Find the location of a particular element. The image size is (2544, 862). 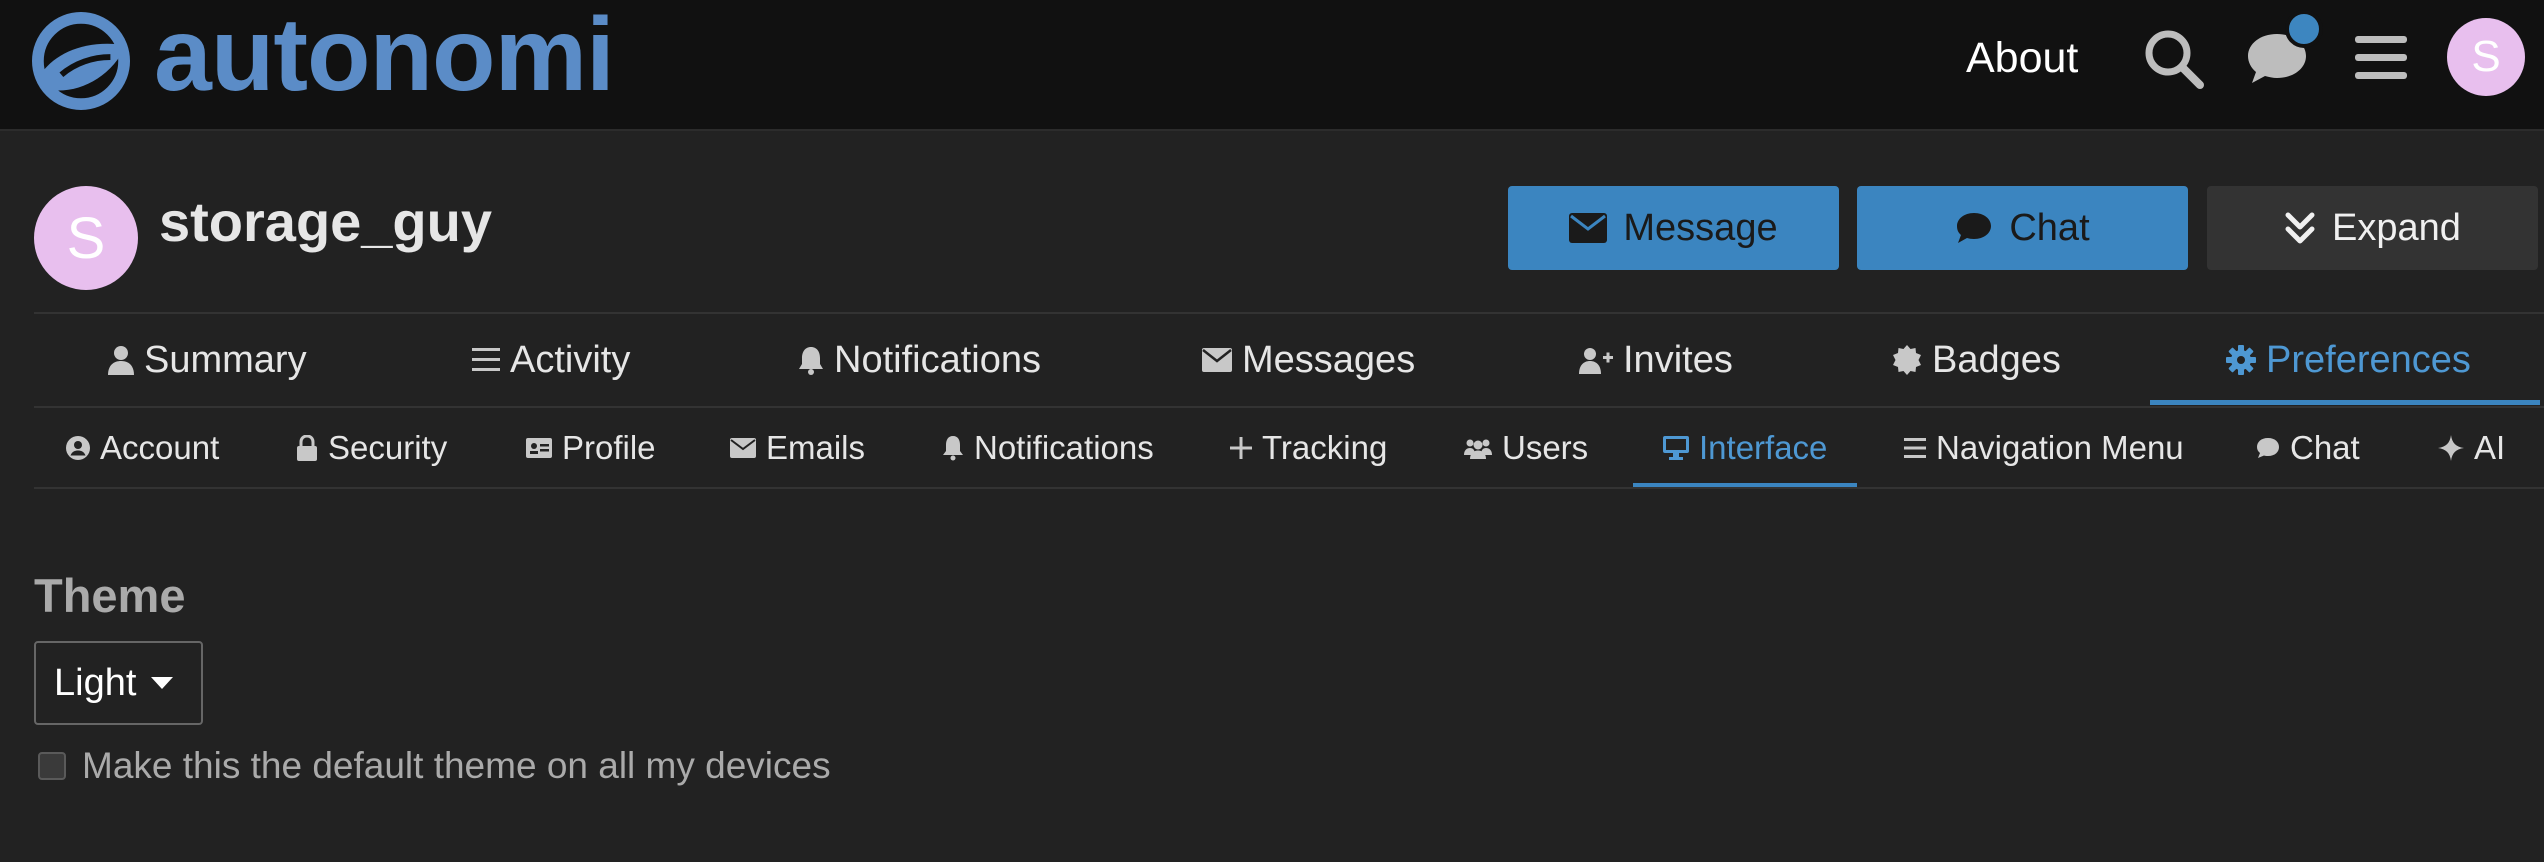

desktop-icon is located at coordinates (1676, 448).